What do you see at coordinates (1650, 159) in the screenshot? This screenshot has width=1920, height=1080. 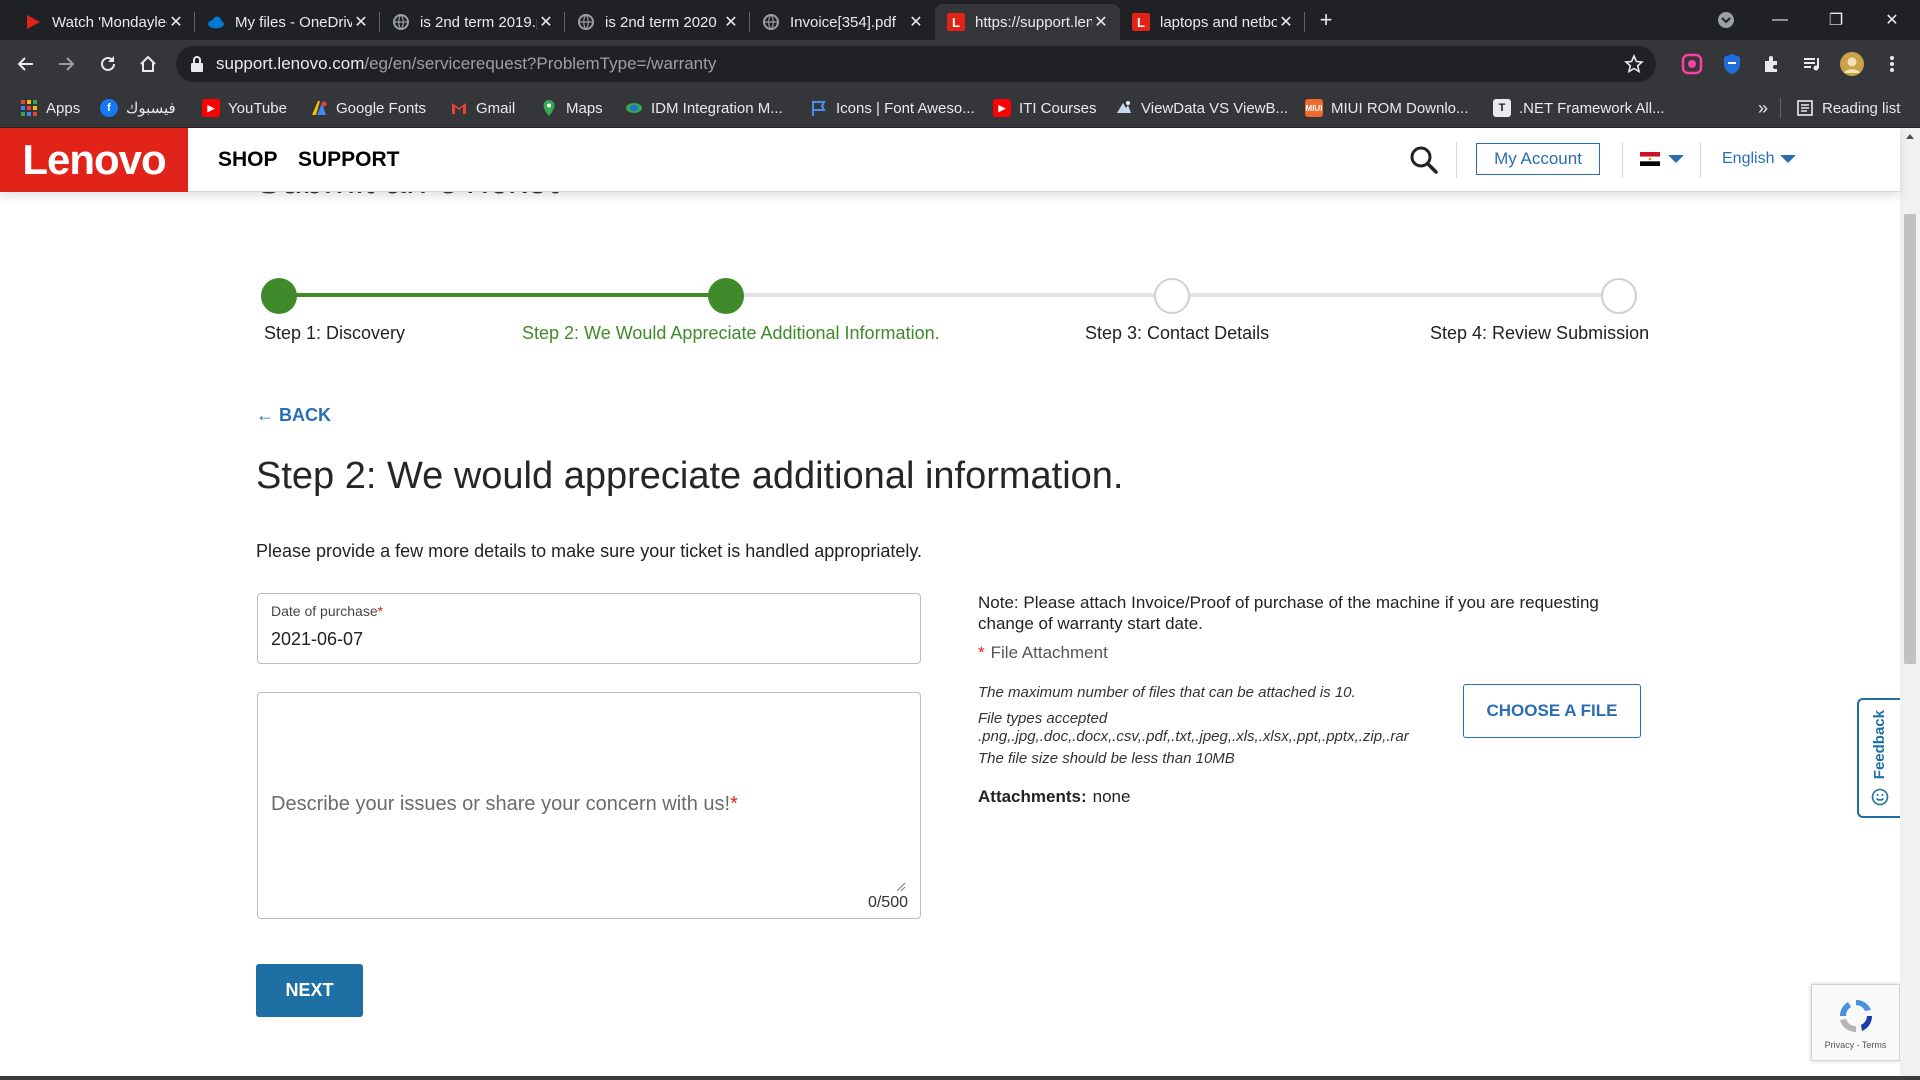 I see `egypt-flag-icon` at bounding box center [1650, 159].